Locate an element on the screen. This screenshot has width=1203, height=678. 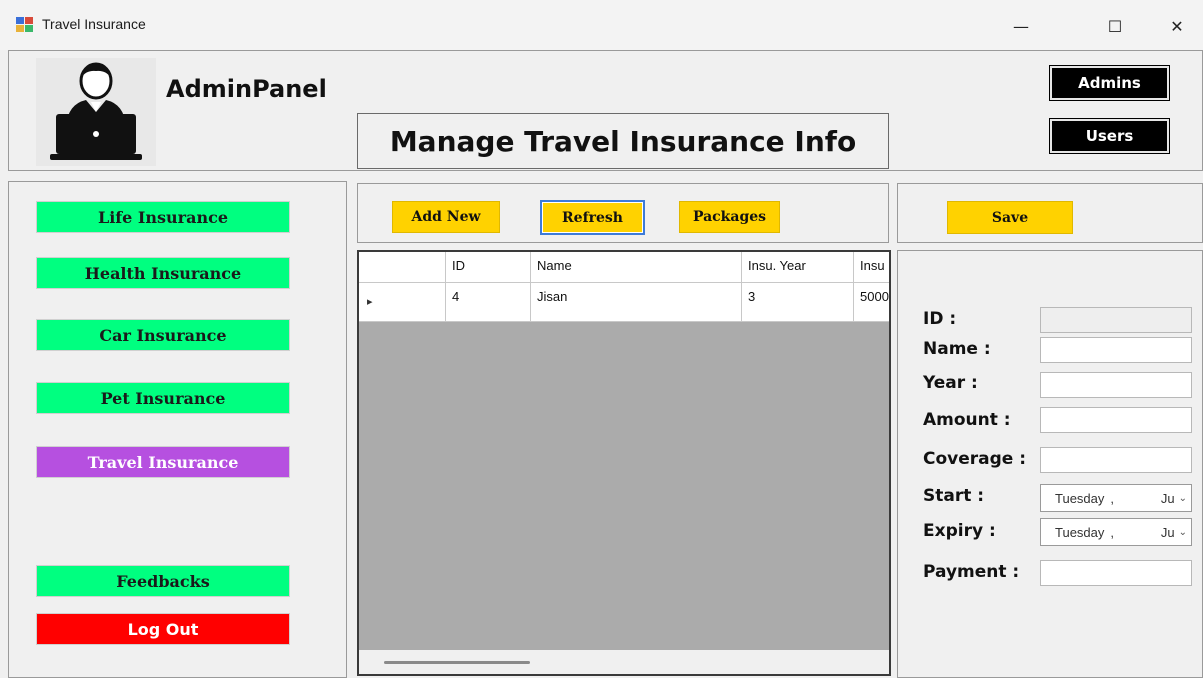
expiry-label: Expiry : is located at coordinates (959, 531).